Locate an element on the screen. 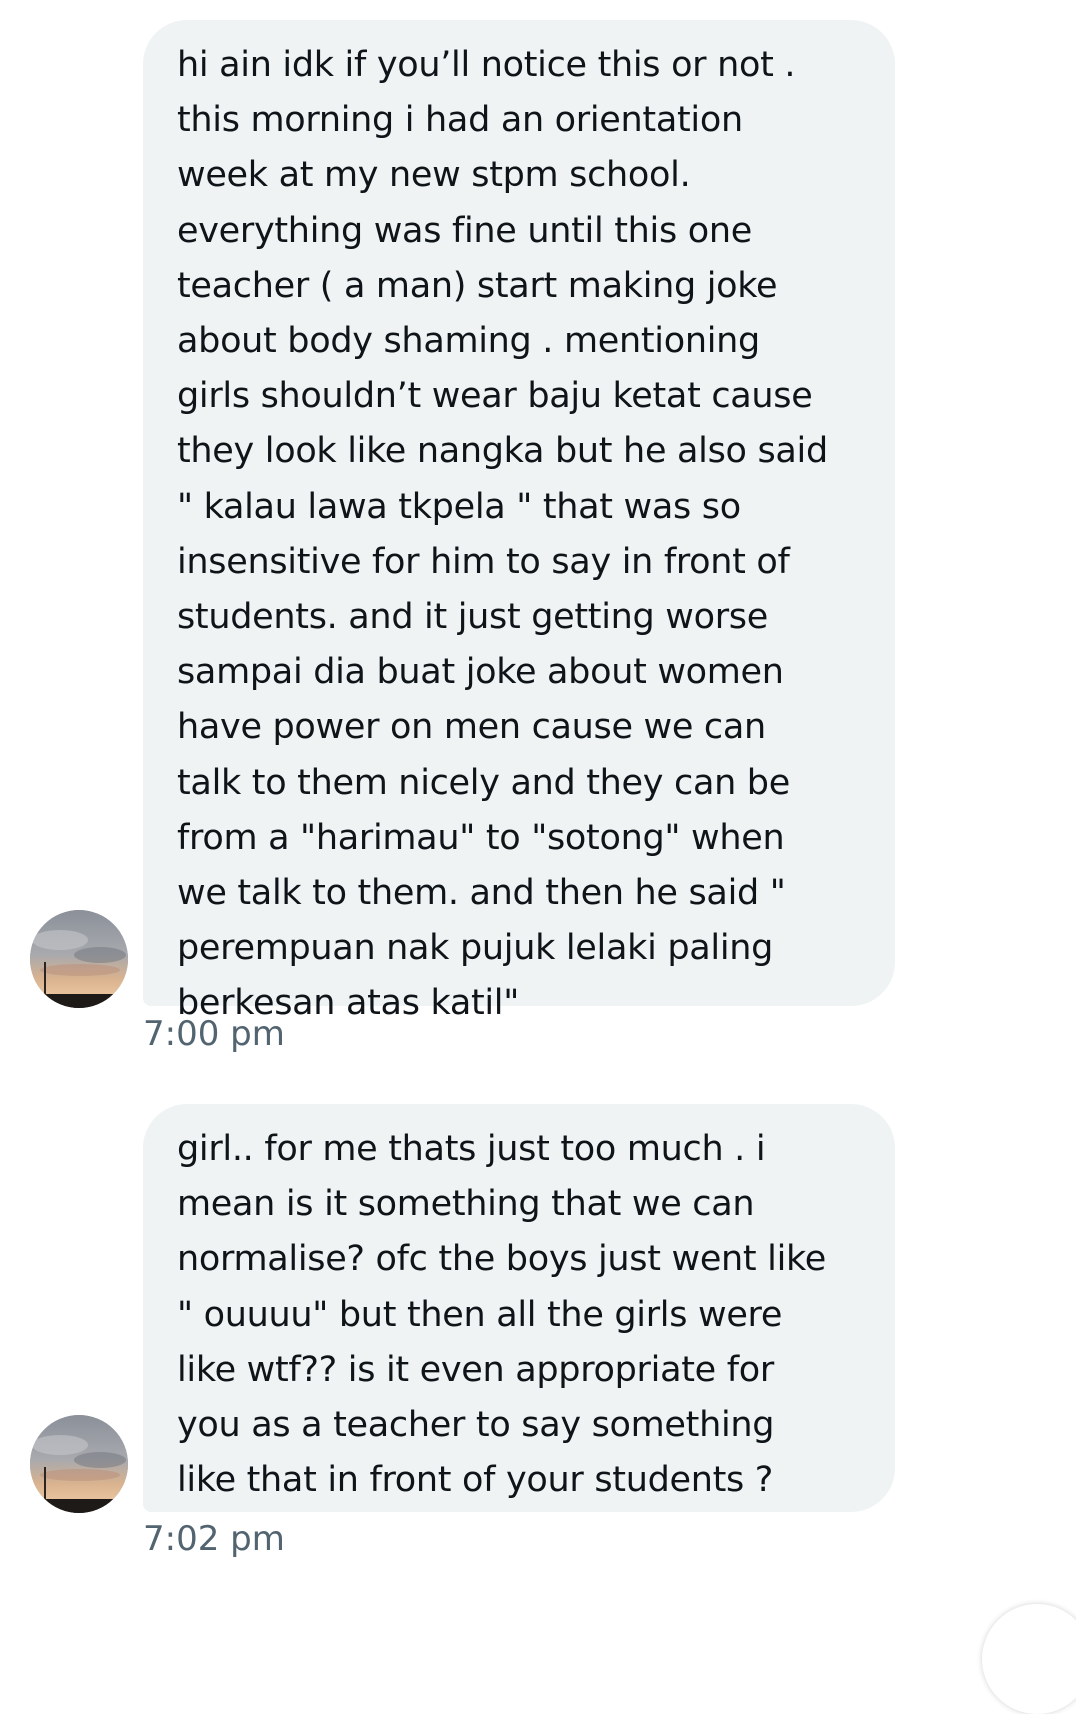 The image size is (1076, 1714). message-line: teacher ( a man) start making joke is located at coordinates (477, 285).